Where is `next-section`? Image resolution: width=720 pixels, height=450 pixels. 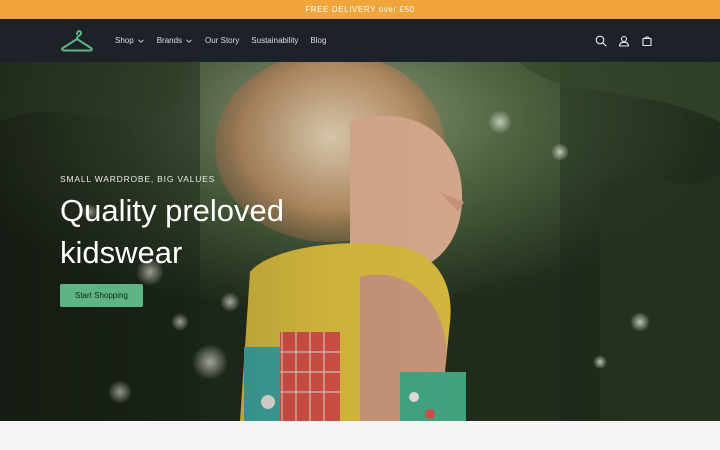
next-section is located at coordinates (360, 435).